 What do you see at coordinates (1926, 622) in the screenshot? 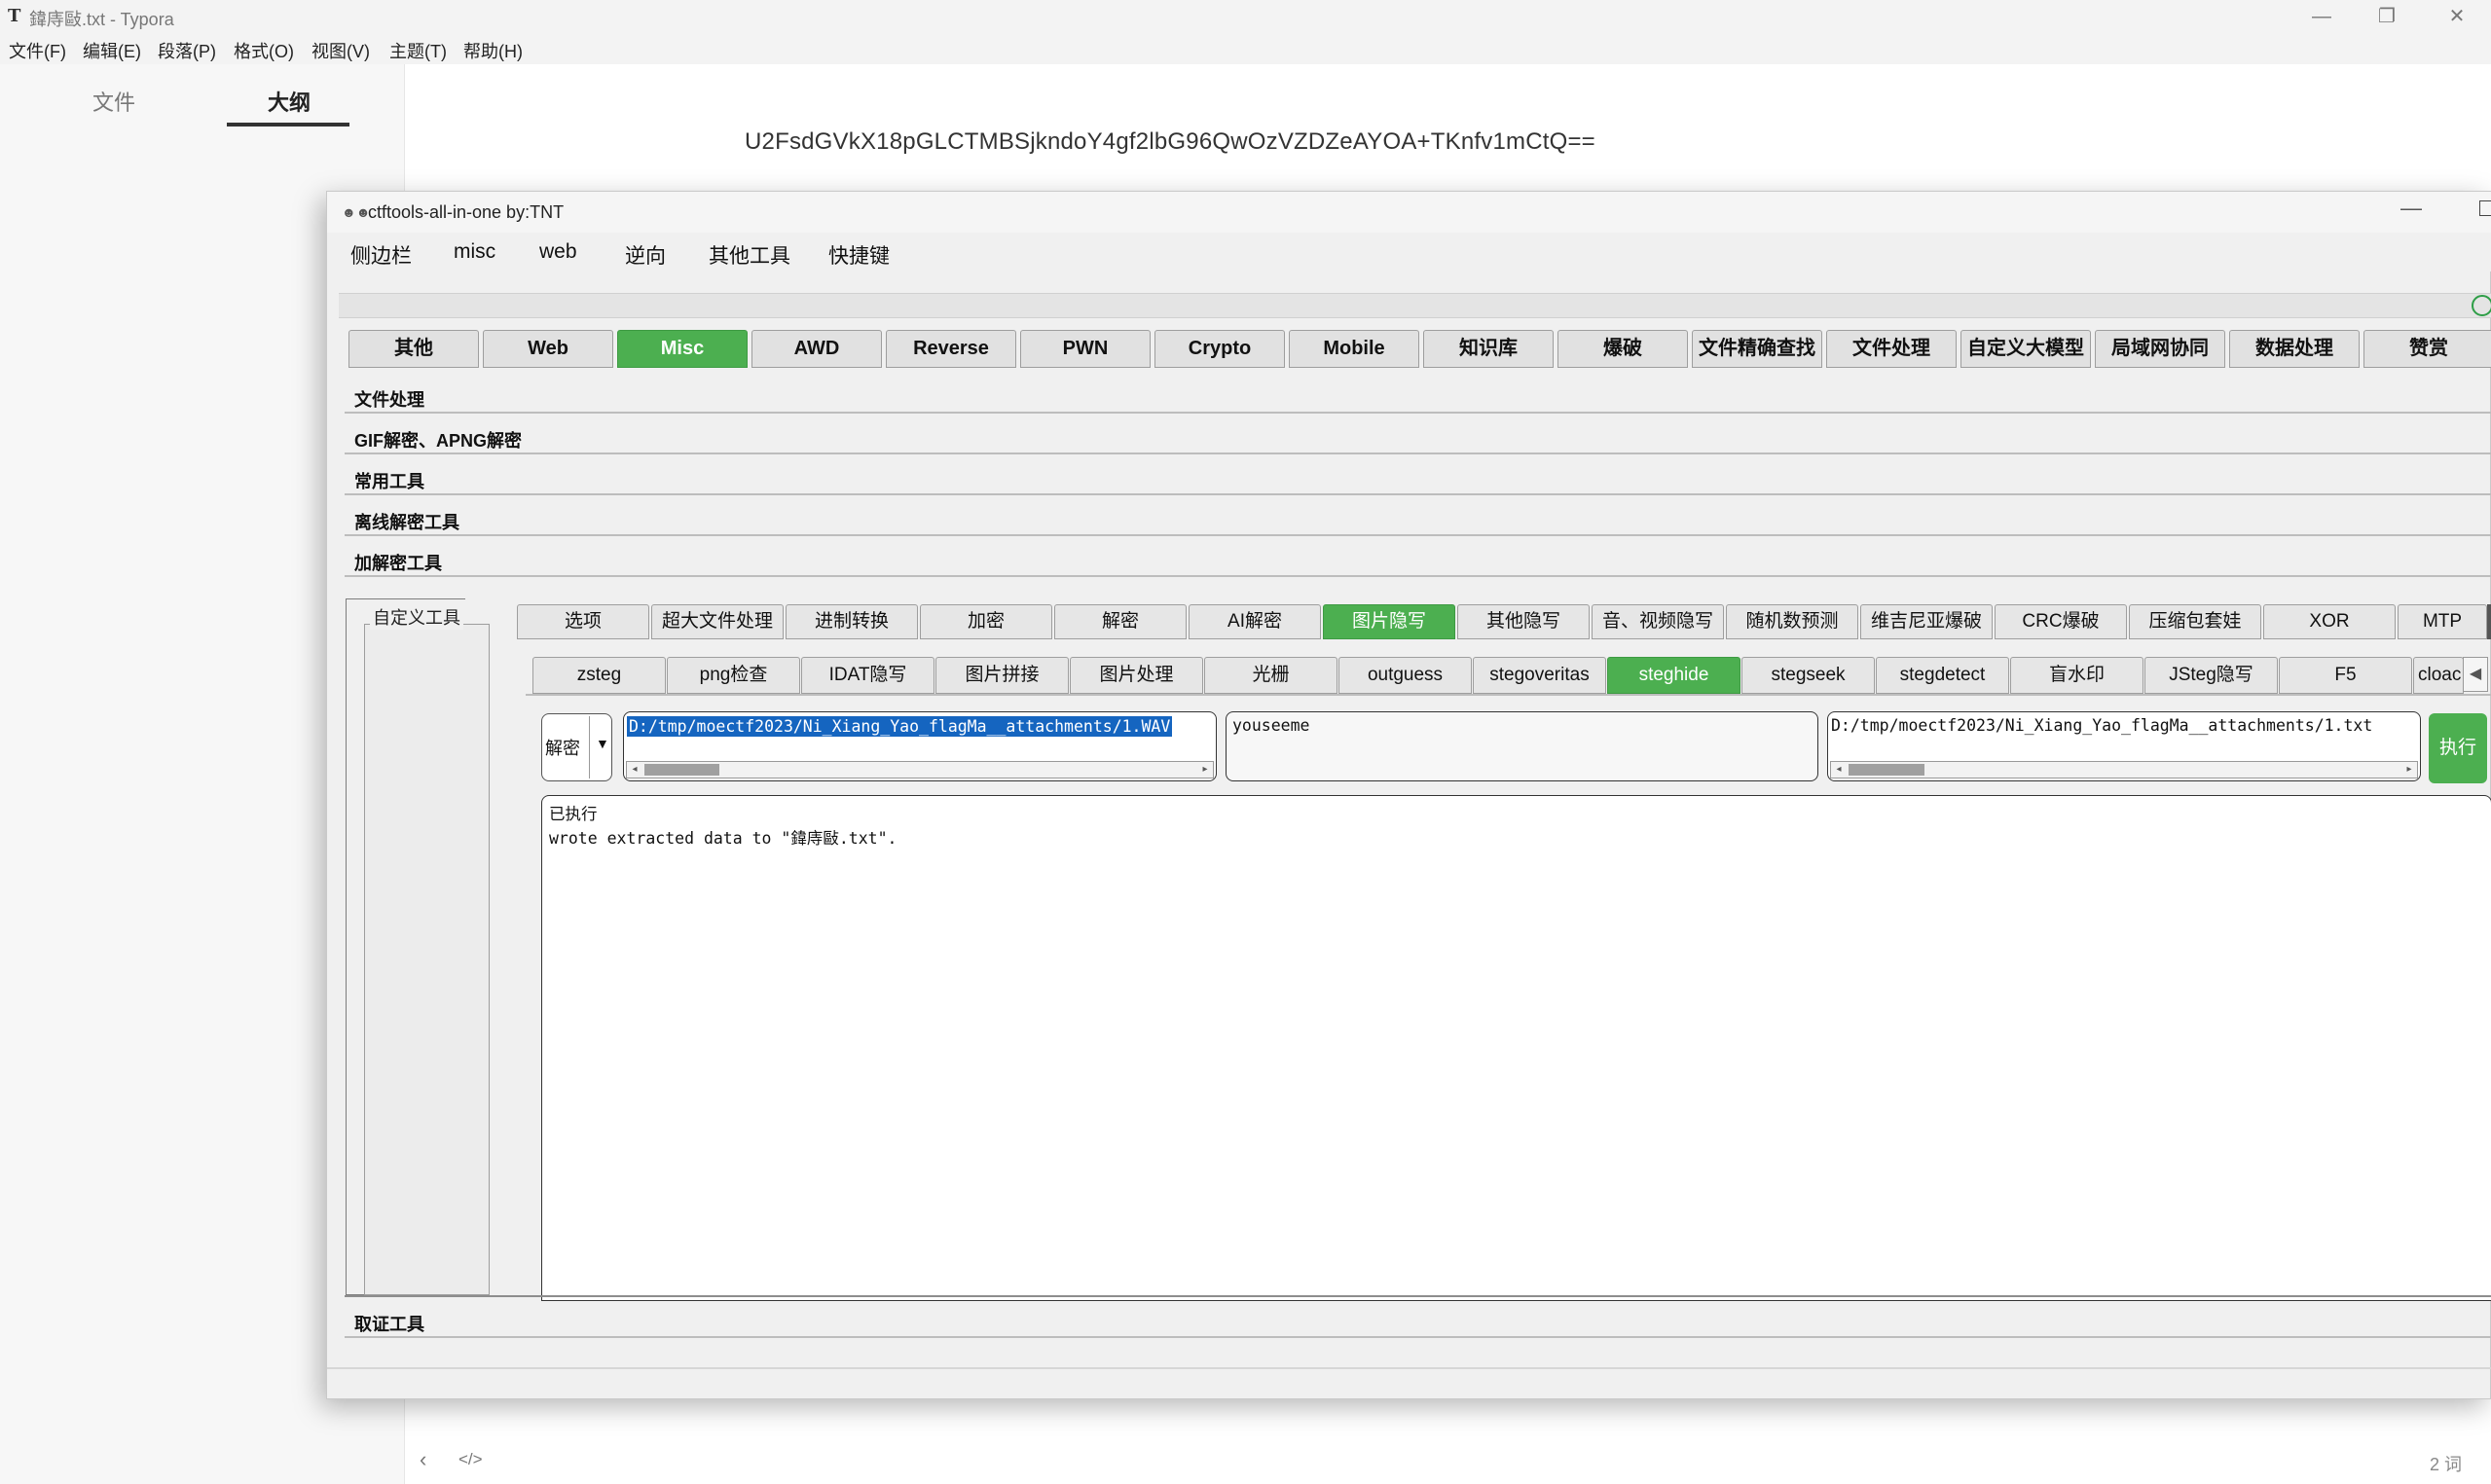
I see `sub-tab-vigenere: 维吉尼亚爆破` at bounding box center [1926, 622].